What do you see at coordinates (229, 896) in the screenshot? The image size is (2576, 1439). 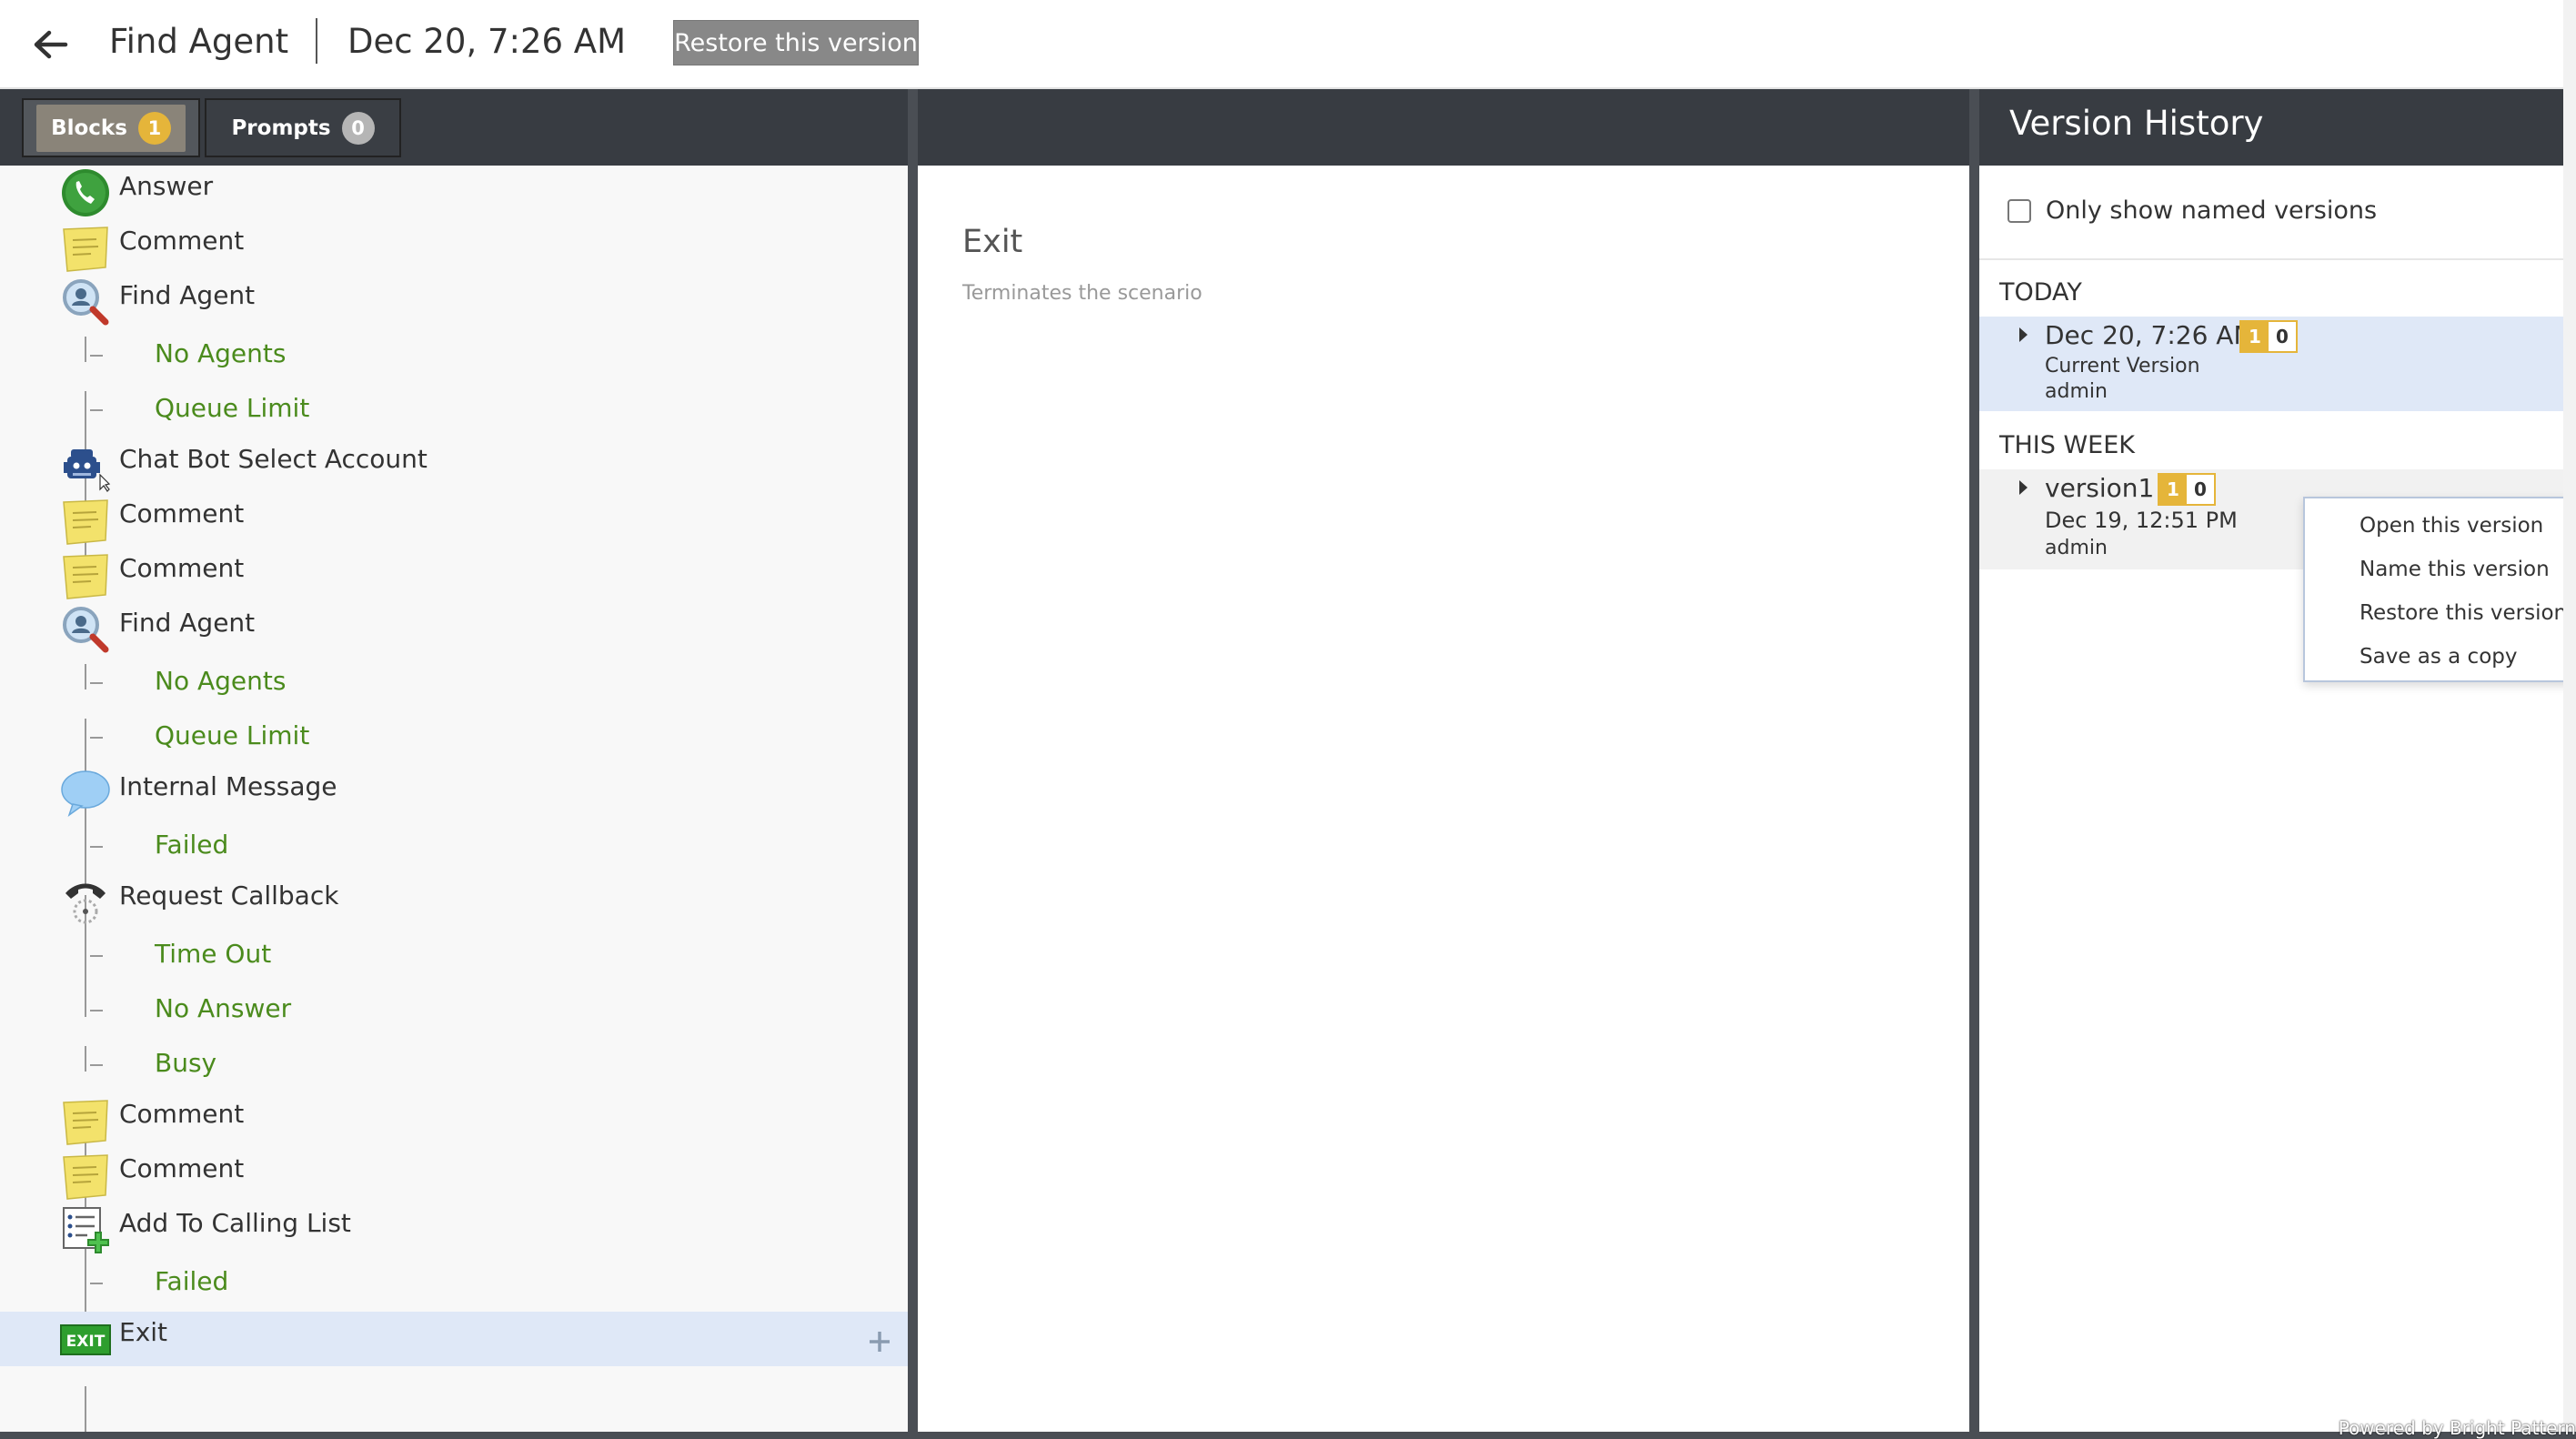 I see `tree-node-label: Request Callback` at bounding box center [229, 896].